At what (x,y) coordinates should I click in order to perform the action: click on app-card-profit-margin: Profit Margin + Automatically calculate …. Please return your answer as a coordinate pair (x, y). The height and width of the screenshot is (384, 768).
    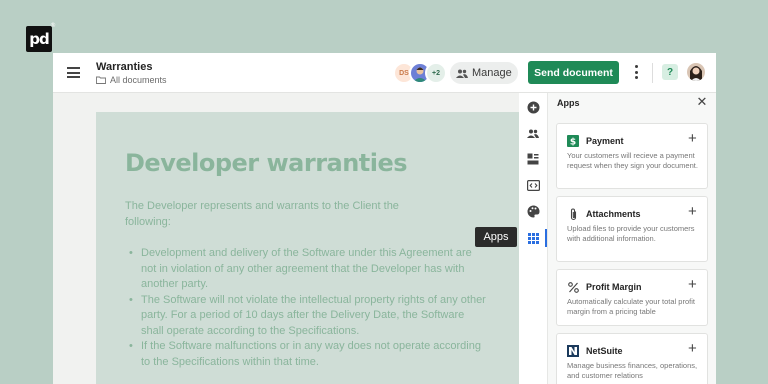
    Looking at the image, I should click on (632, 297).